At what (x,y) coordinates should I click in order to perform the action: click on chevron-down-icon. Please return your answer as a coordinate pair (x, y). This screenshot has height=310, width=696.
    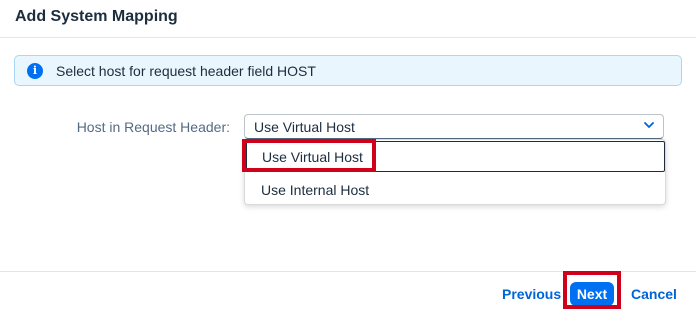
    Looking at the image, I should click on (649, 125).